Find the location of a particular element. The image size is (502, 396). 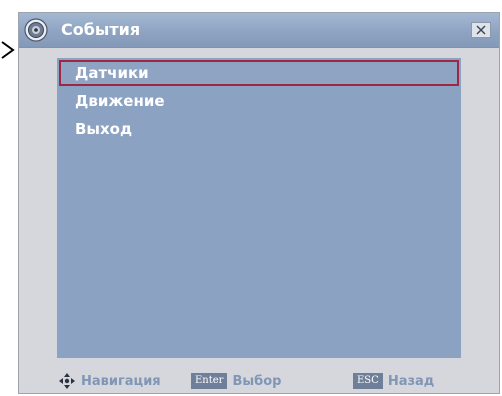

hint-navigation: Навигация is located at coordinates (110, 381).